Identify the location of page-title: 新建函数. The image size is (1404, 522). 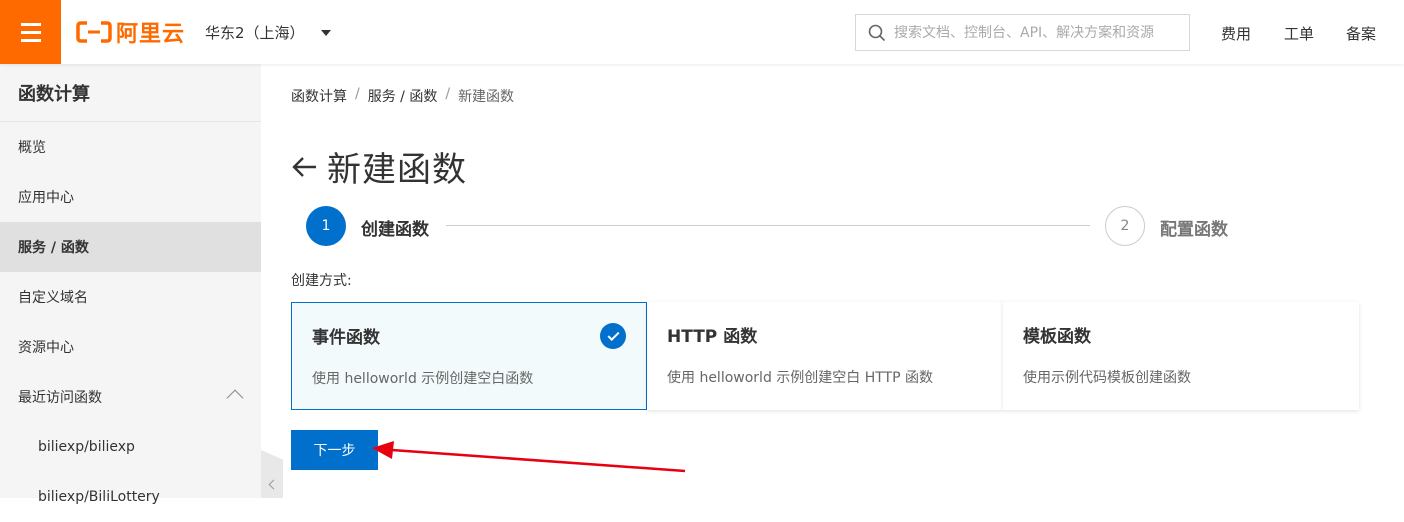
(397, 170).